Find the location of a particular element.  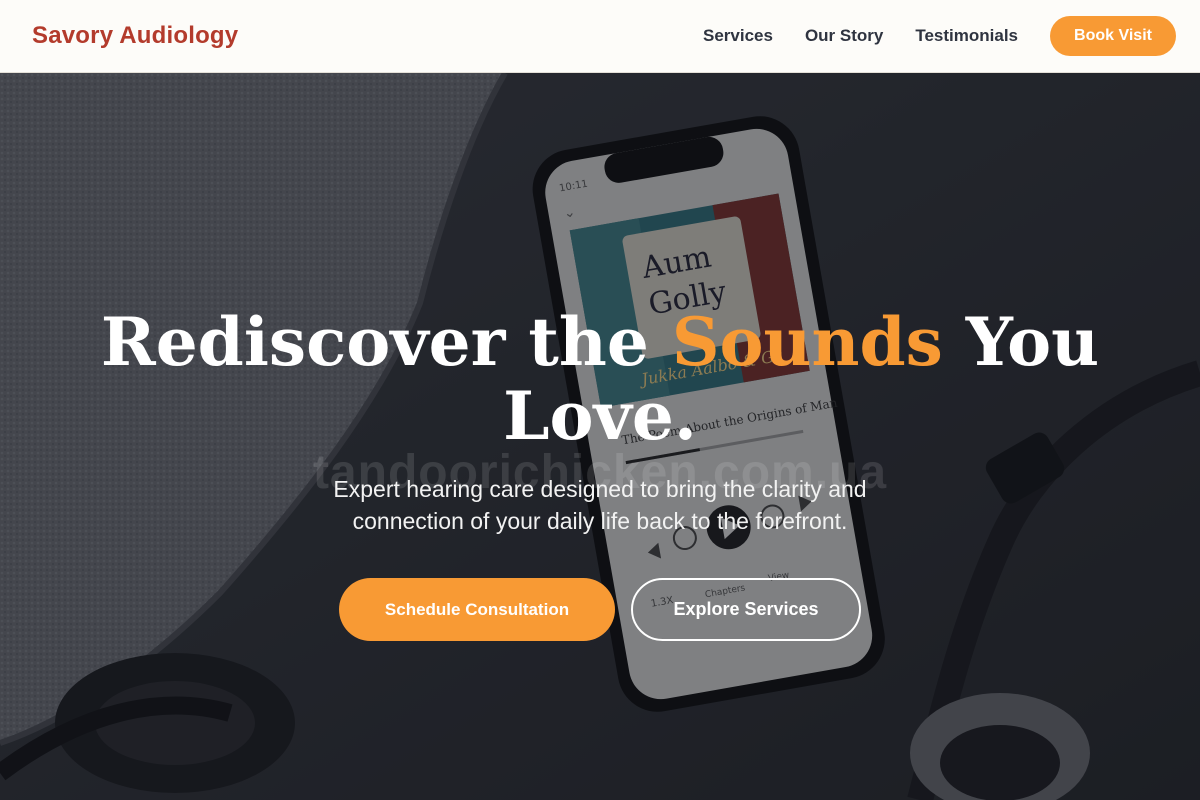

brand-logo: Savory Audiology is located at coordinates (135, 36).